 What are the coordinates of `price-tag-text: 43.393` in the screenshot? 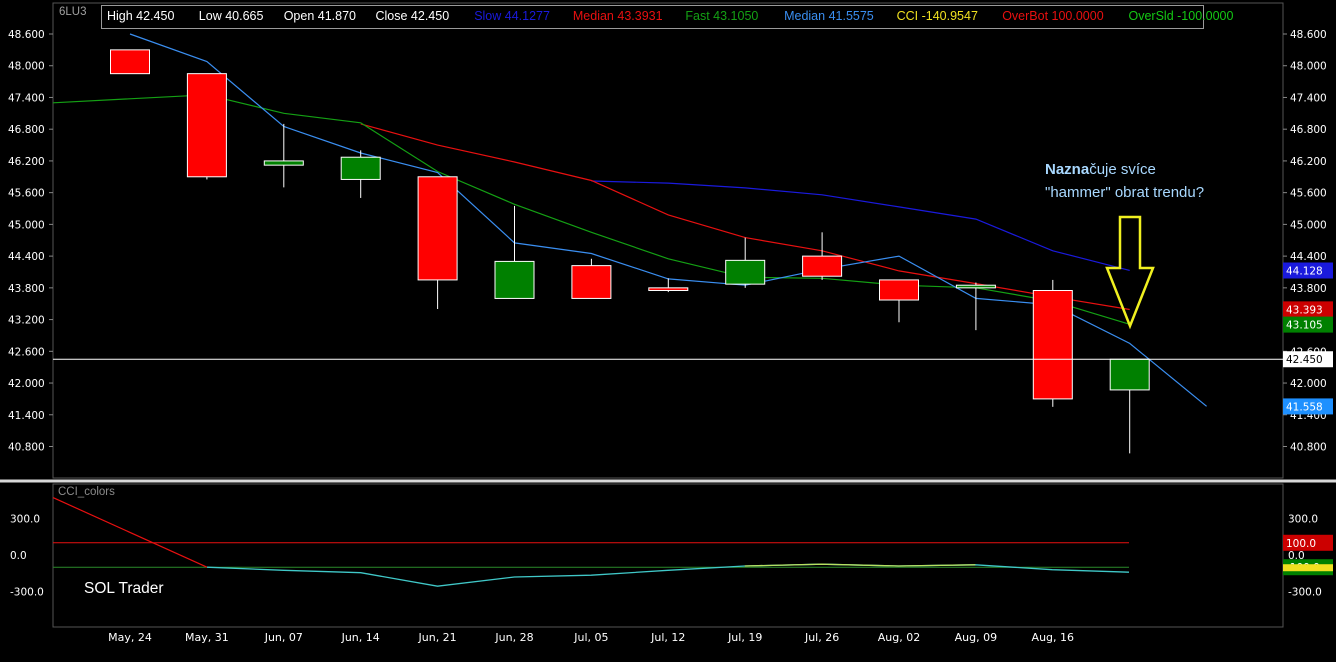 It's located at (1304, 310).